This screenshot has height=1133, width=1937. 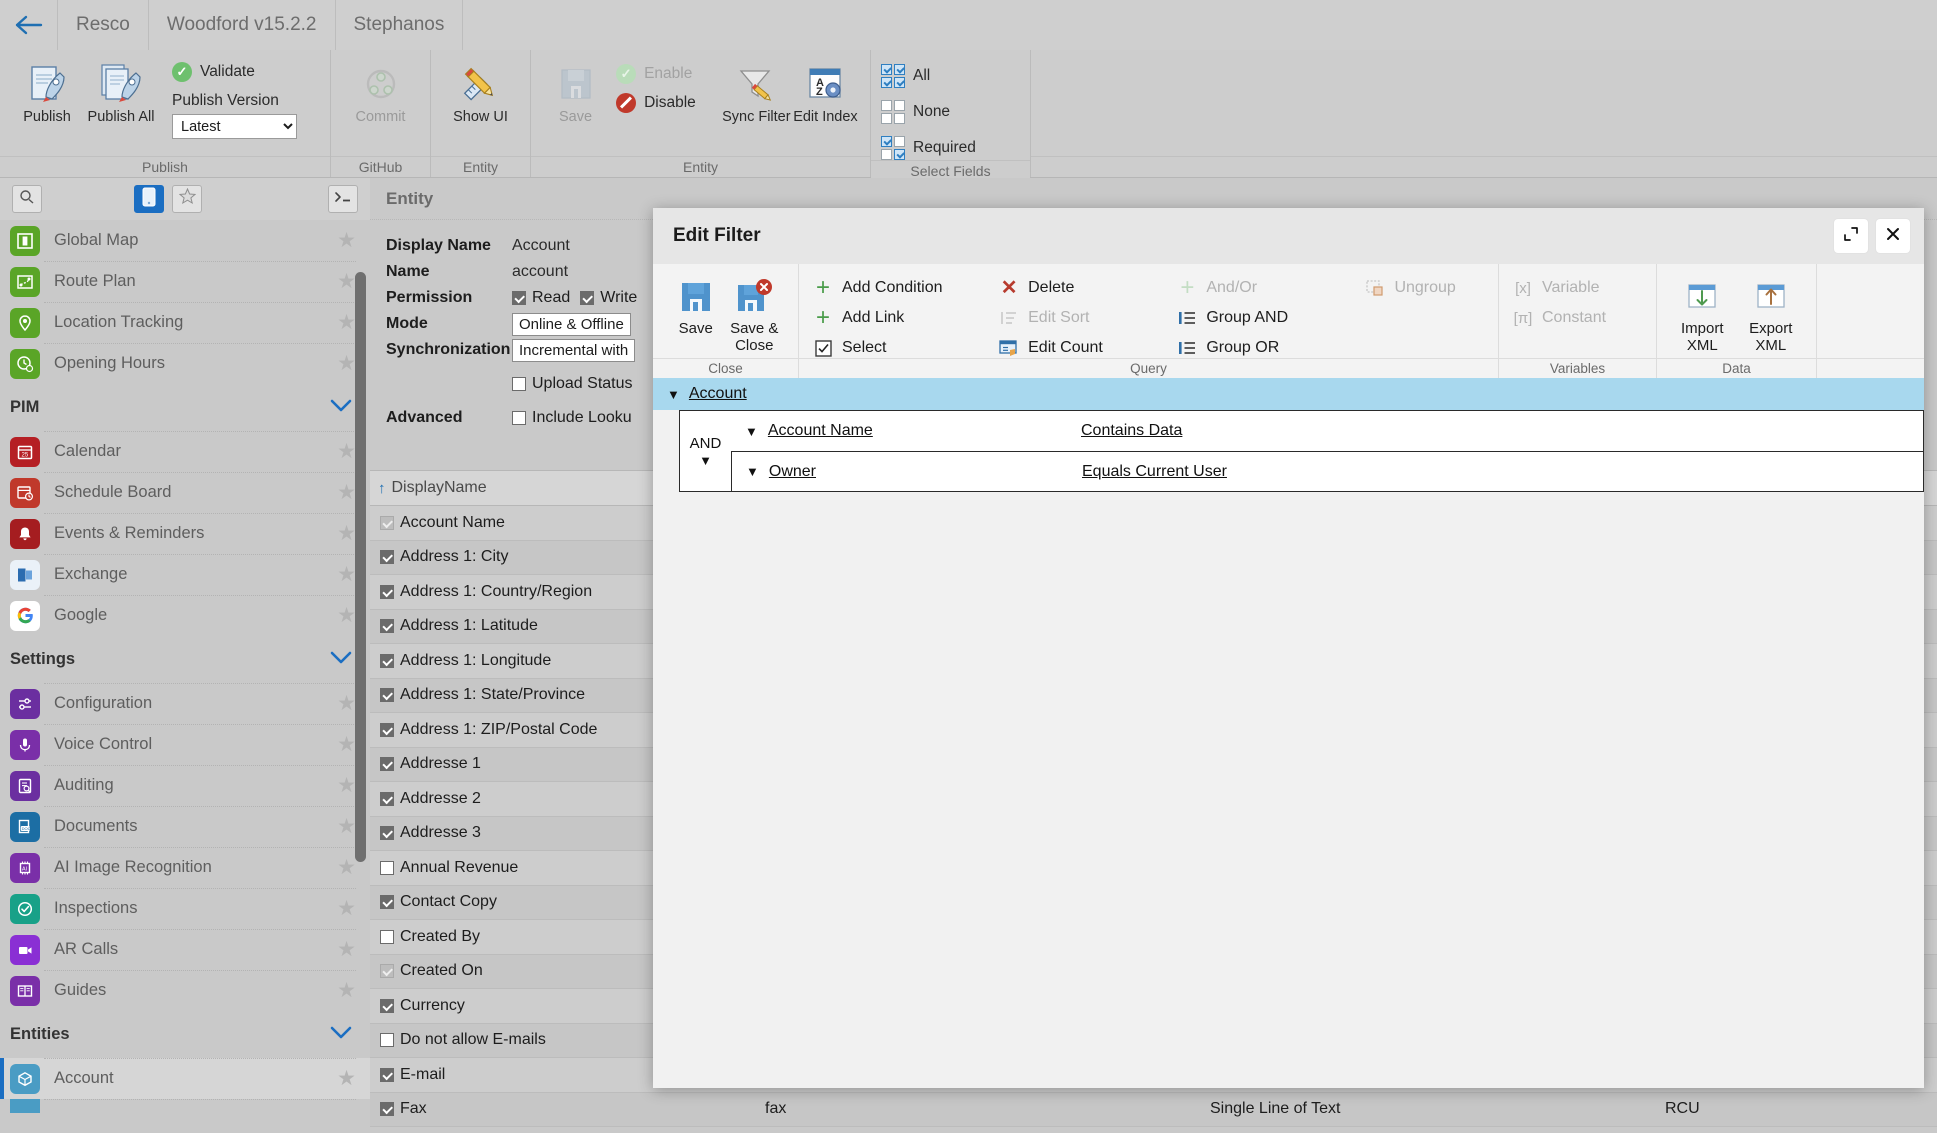 What do you see at coordinates (187, 199) in the screenshot?
I see `favorites-button` at bounding box center [187, 199].